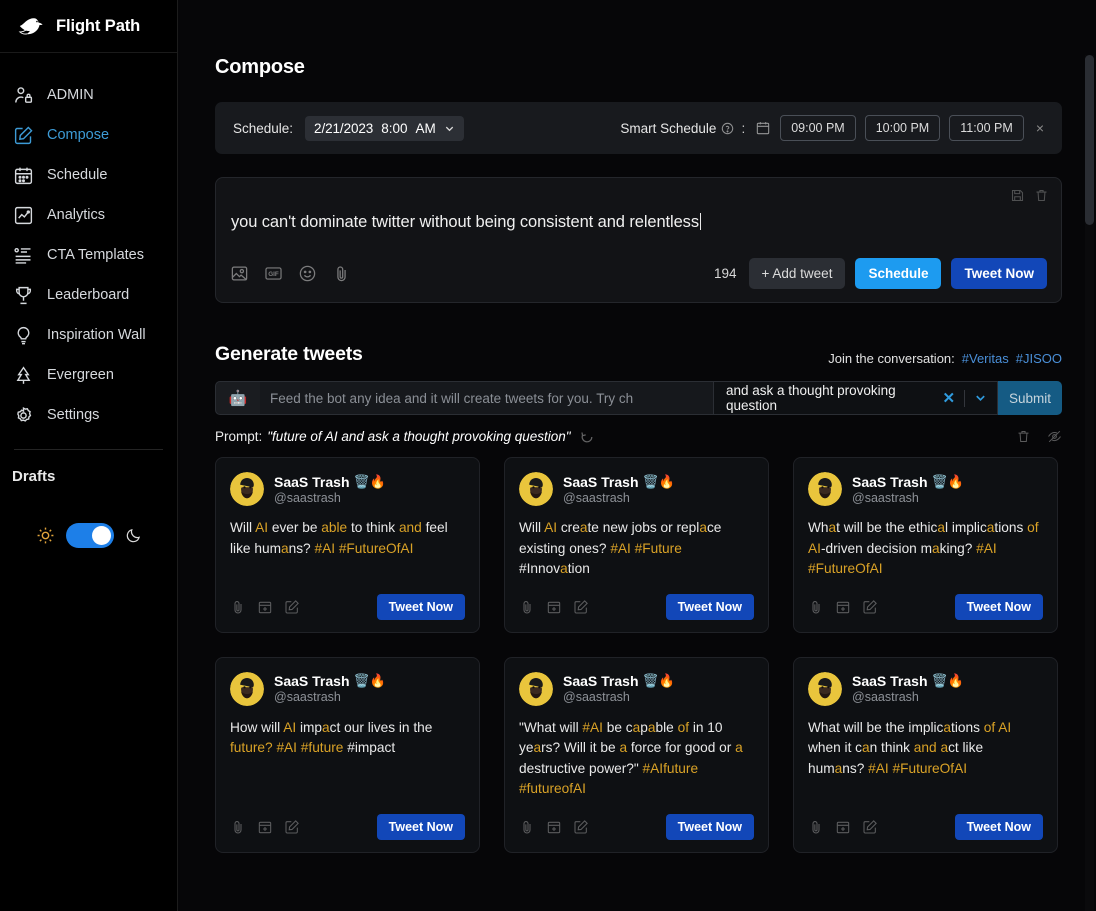  What do you see at coordinates (727, 128) in the screenshot?
I see `question-circle-icon` at bounding box center [727, 128].